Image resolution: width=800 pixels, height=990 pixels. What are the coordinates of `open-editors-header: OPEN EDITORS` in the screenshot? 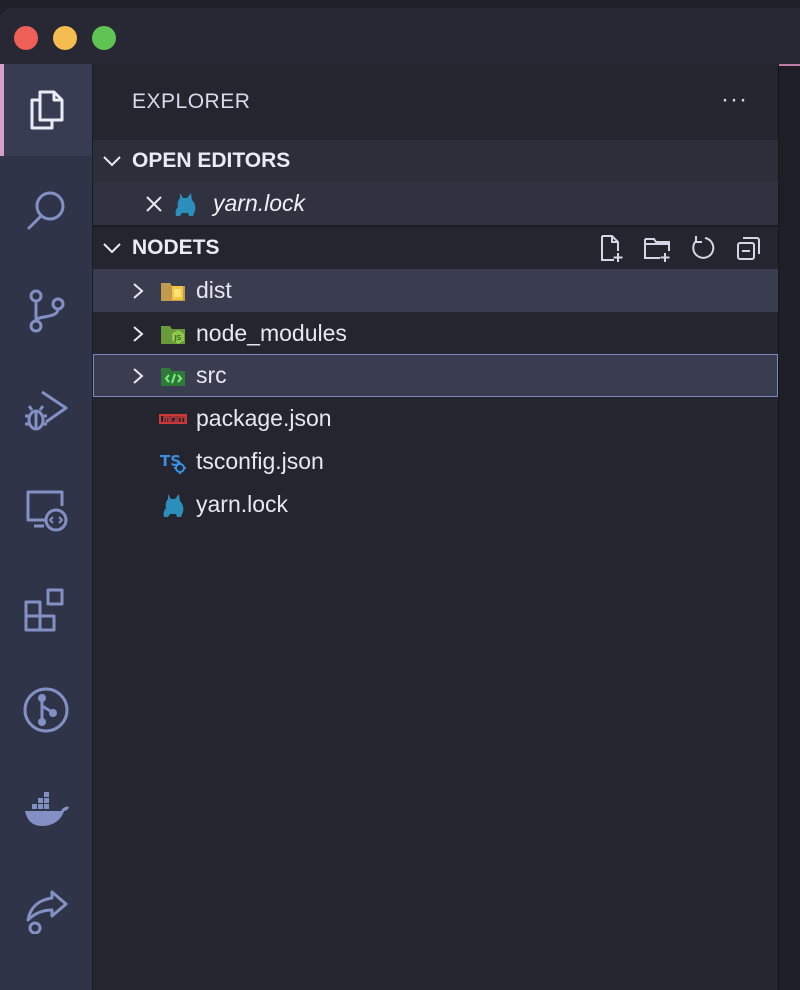 It's located at (435, 161).